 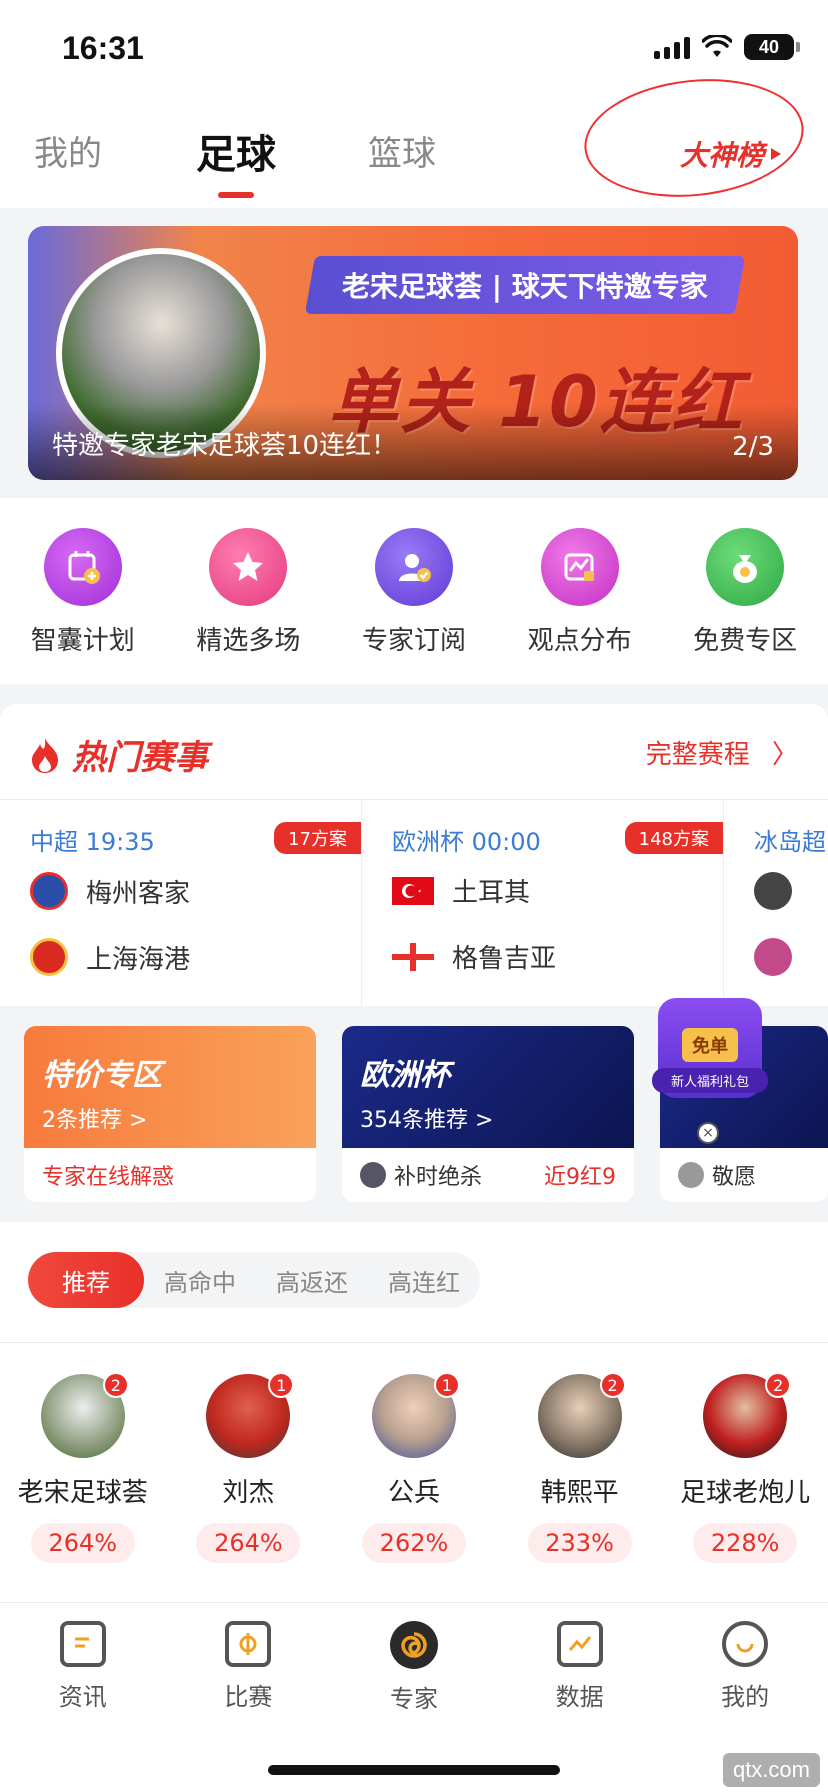 I want to click on top-tabs: 我的 足球 篮球 大神榜, so click(x=414, y=154).